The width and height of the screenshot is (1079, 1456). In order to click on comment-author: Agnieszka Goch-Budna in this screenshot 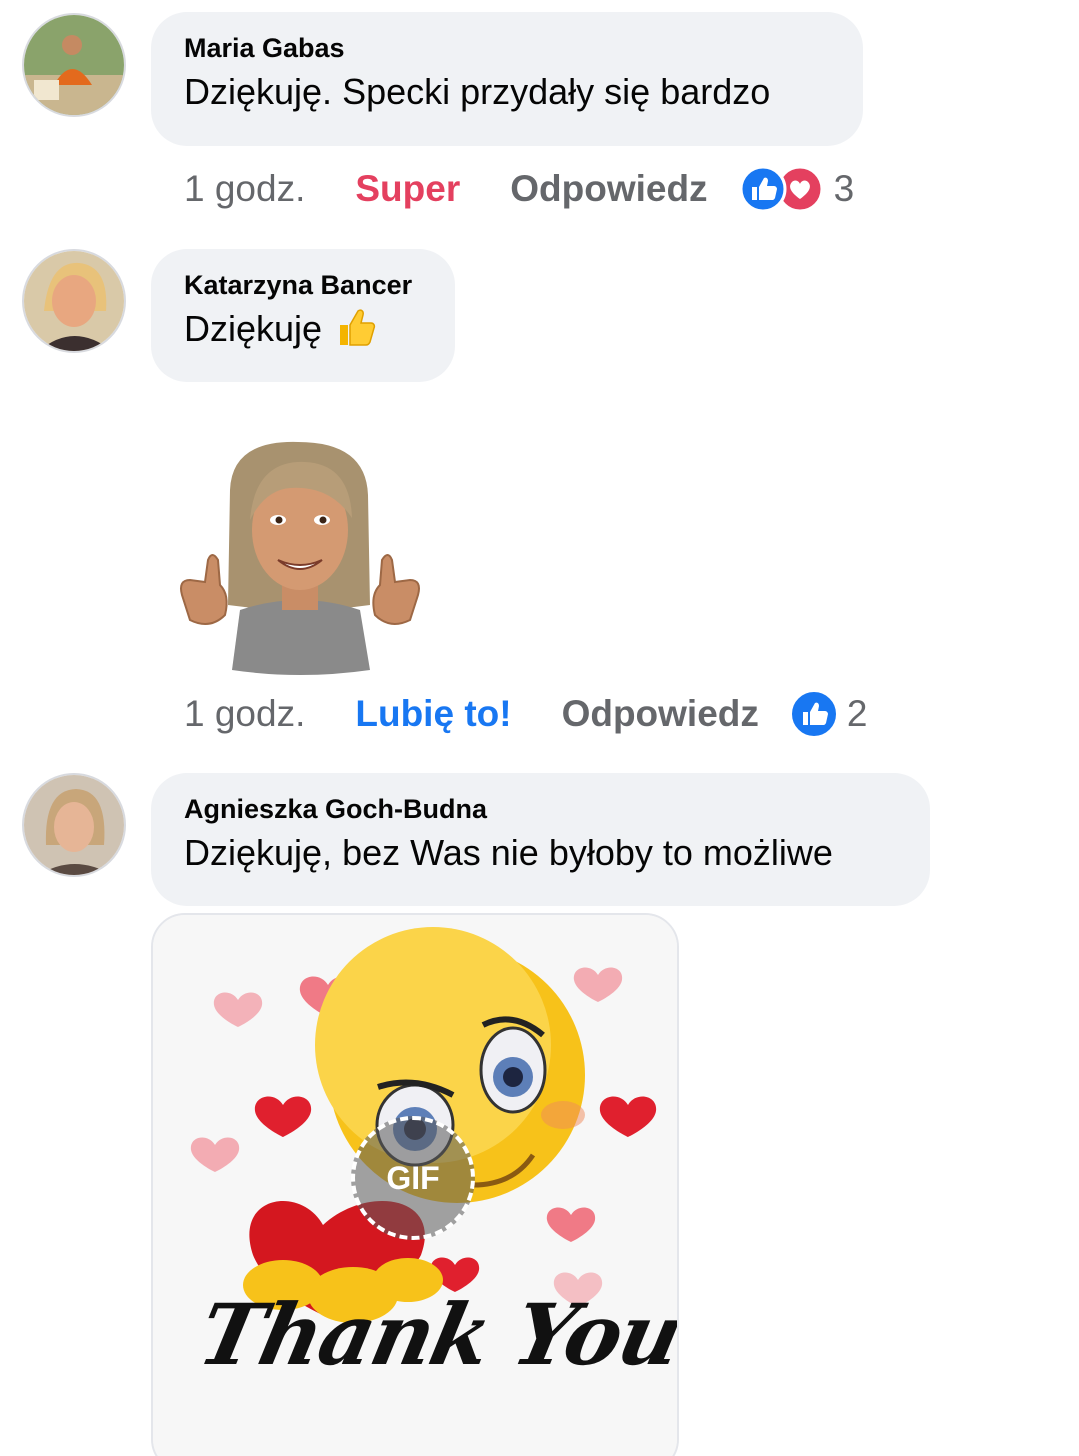, I will do `click(540, 809)`.